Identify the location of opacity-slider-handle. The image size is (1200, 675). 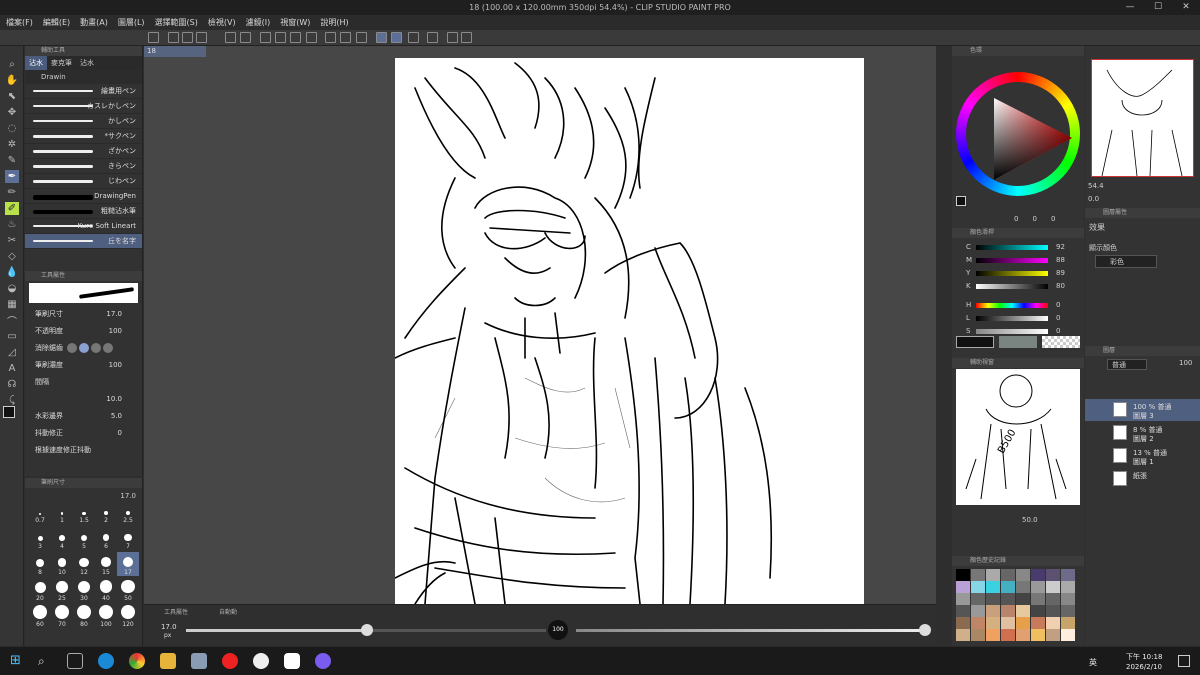
(925, 630).